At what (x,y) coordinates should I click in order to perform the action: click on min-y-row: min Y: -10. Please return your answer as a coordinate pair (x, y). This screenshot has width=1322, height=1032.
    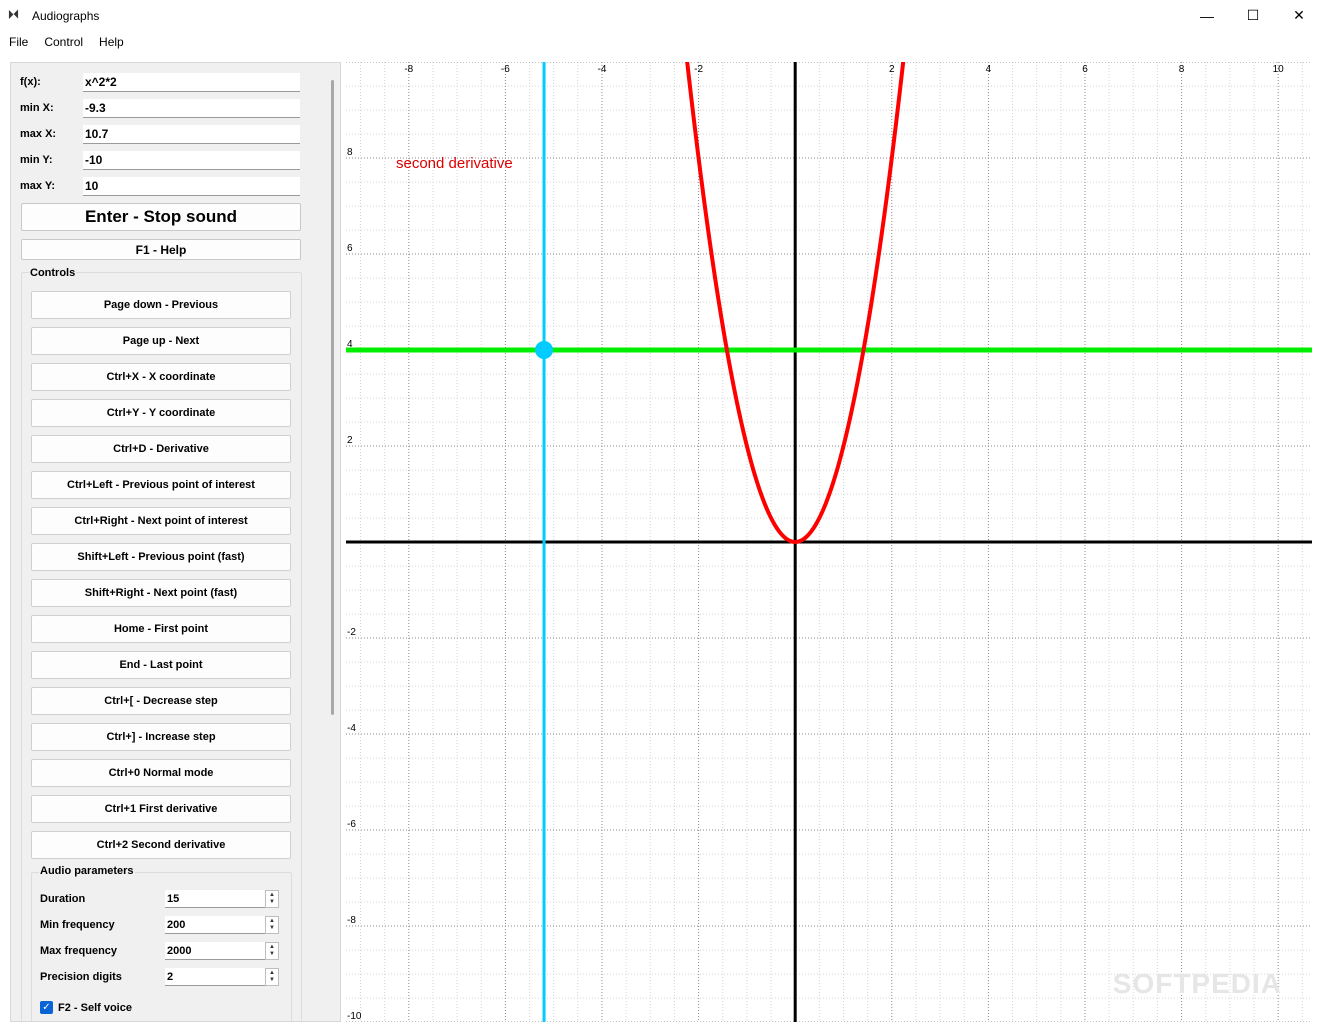
    Looking at the image, I should click on (160, 160).